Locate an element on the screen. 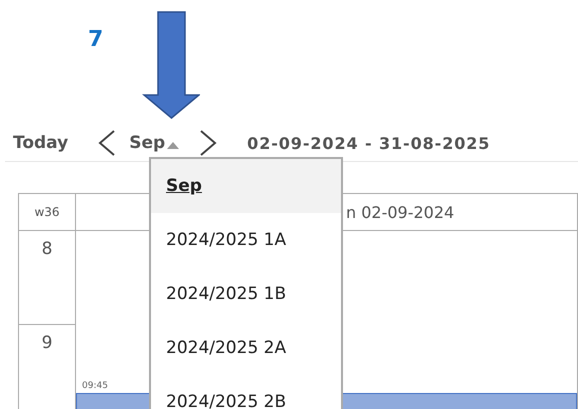 This screenshot has width=578, height=409. event-time: 09:45 is located at coordinates (95, 386).